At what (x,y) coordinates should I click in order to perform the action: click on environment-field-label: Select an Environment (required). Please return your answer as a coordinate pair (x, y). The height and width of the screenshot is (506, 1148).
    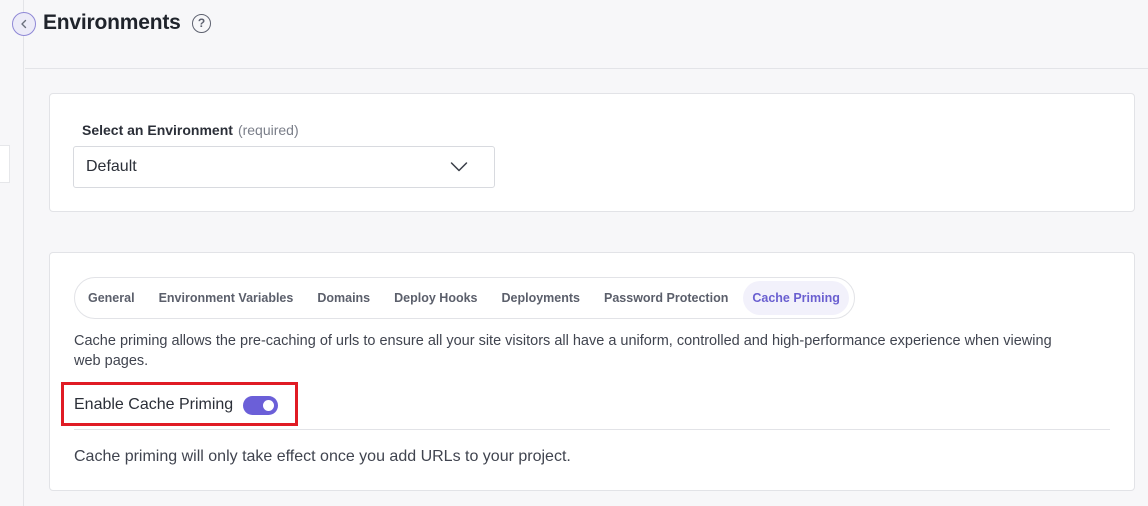
    Looking at the image, I should click on (190, 130).